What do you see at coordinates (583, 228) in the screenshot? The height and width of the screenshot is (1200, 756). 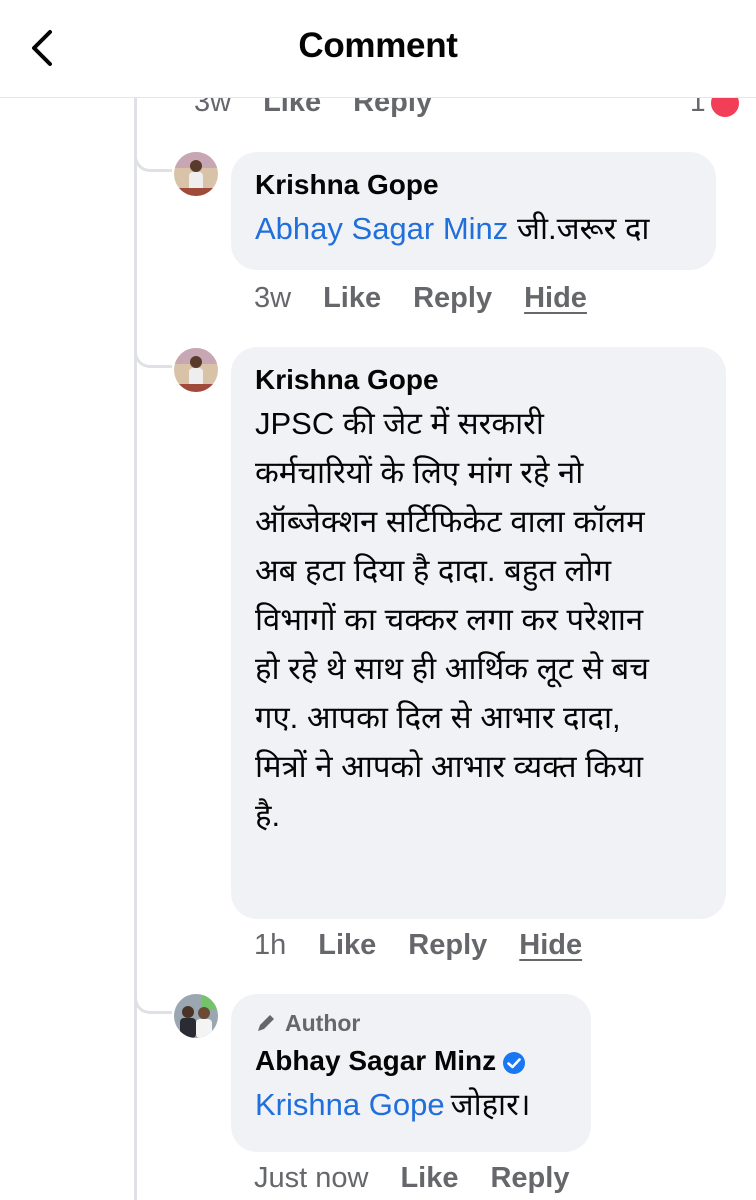 I see `comment-body: जी.जरूर दा` at bounding box center [583, 228].